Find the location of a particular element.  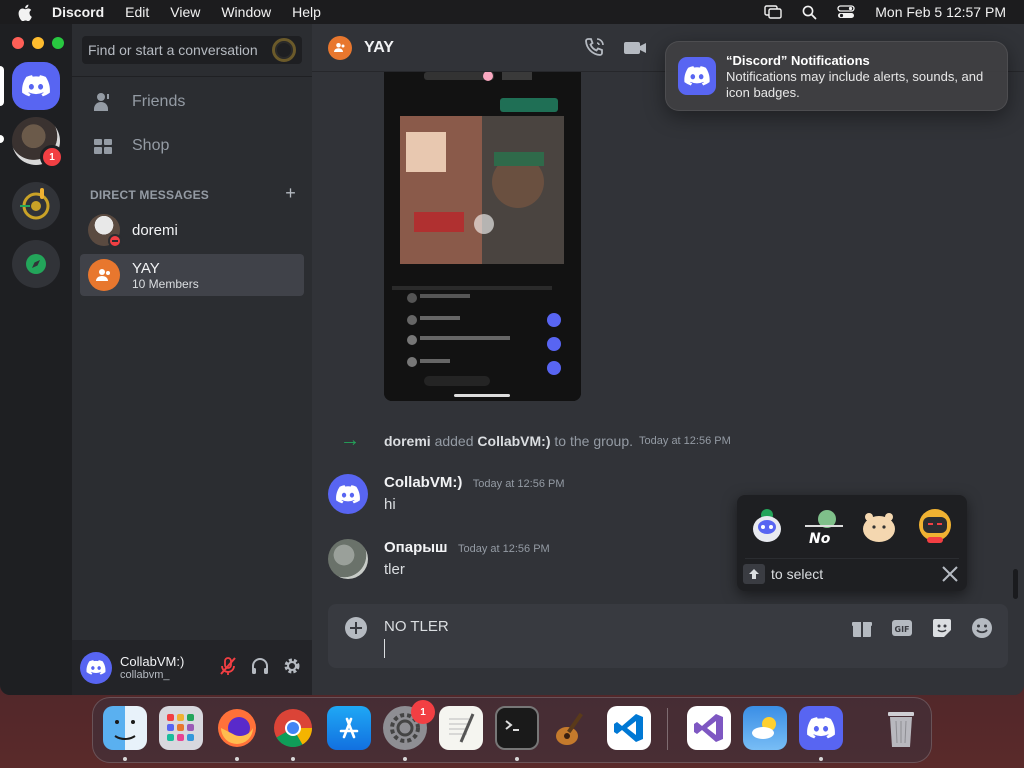

scrollbar is located at coordinates (1015, 584).